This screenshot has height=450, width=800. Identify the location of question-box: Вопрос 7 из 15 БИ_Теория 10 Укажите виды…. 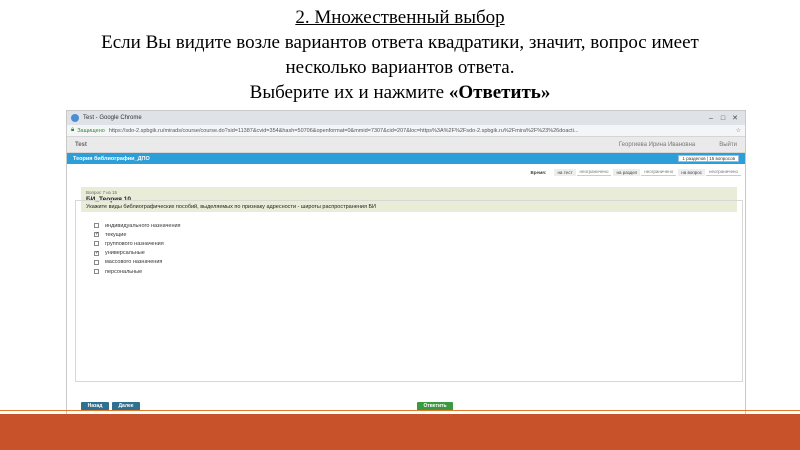
(409, 199).